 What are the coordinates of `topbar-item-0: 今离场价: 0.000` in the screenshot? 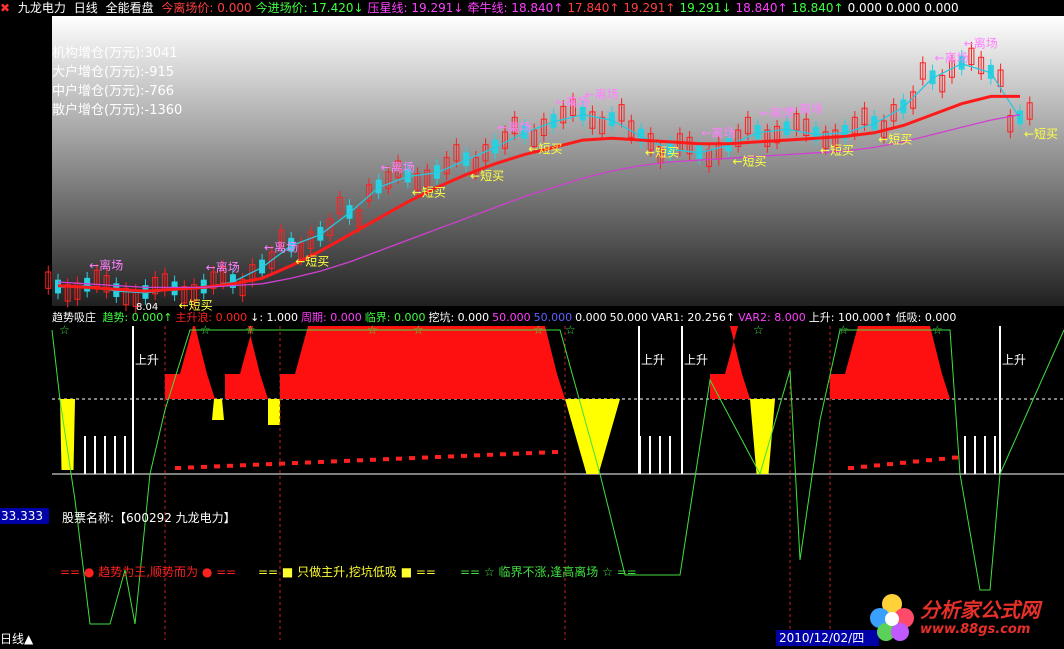 It's located at (206, 8).